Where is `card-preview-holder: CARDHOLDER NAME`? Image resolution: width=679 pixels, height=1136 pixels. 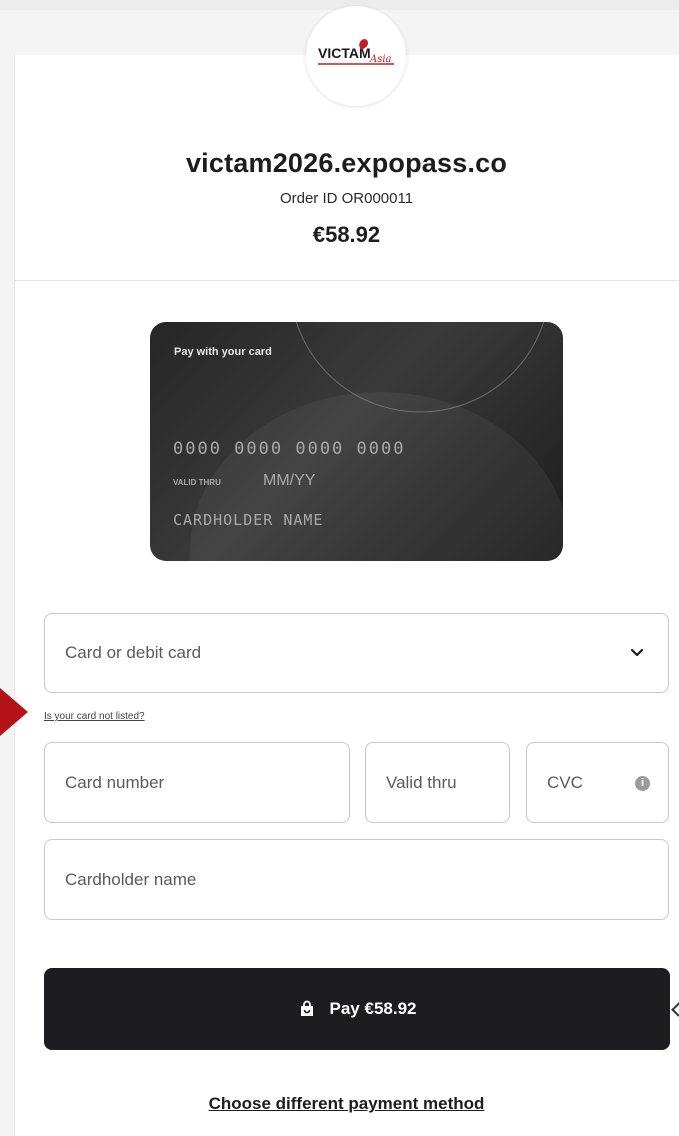 card-preview-holder: CARDHOLDER NAME is located at coordinates (248, 520).